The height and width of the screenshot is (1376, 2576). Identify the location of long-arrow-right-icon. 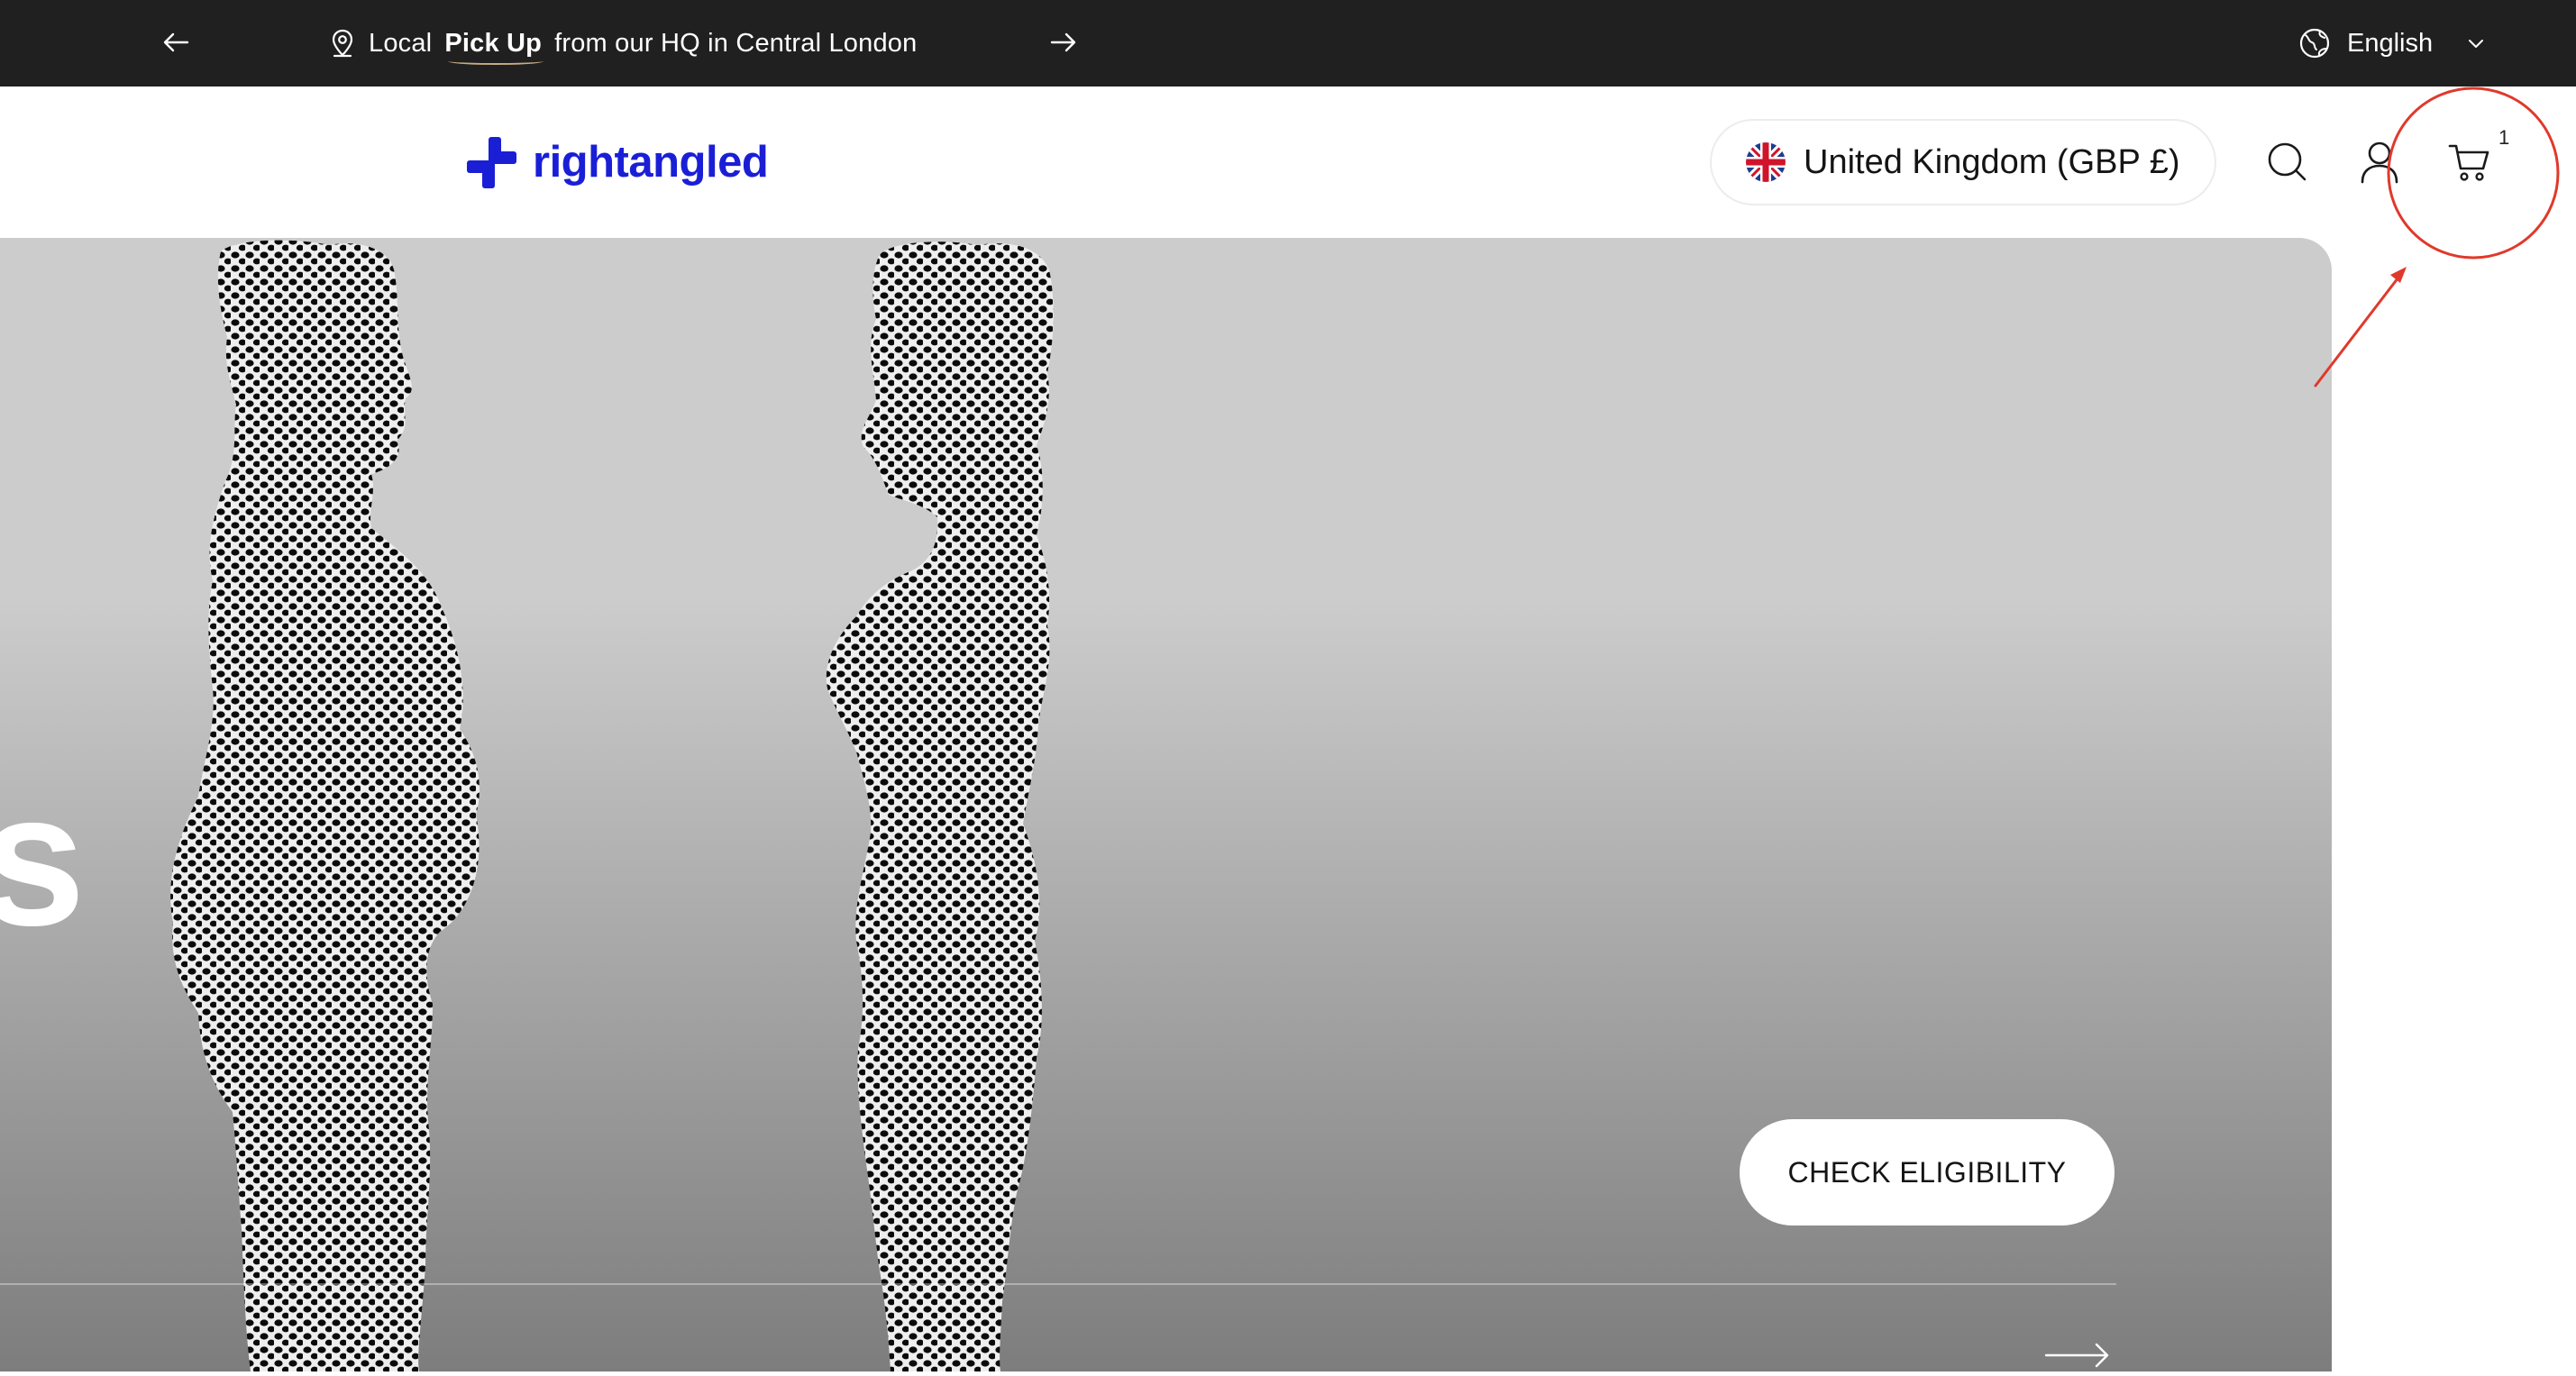
(2076, 1355).